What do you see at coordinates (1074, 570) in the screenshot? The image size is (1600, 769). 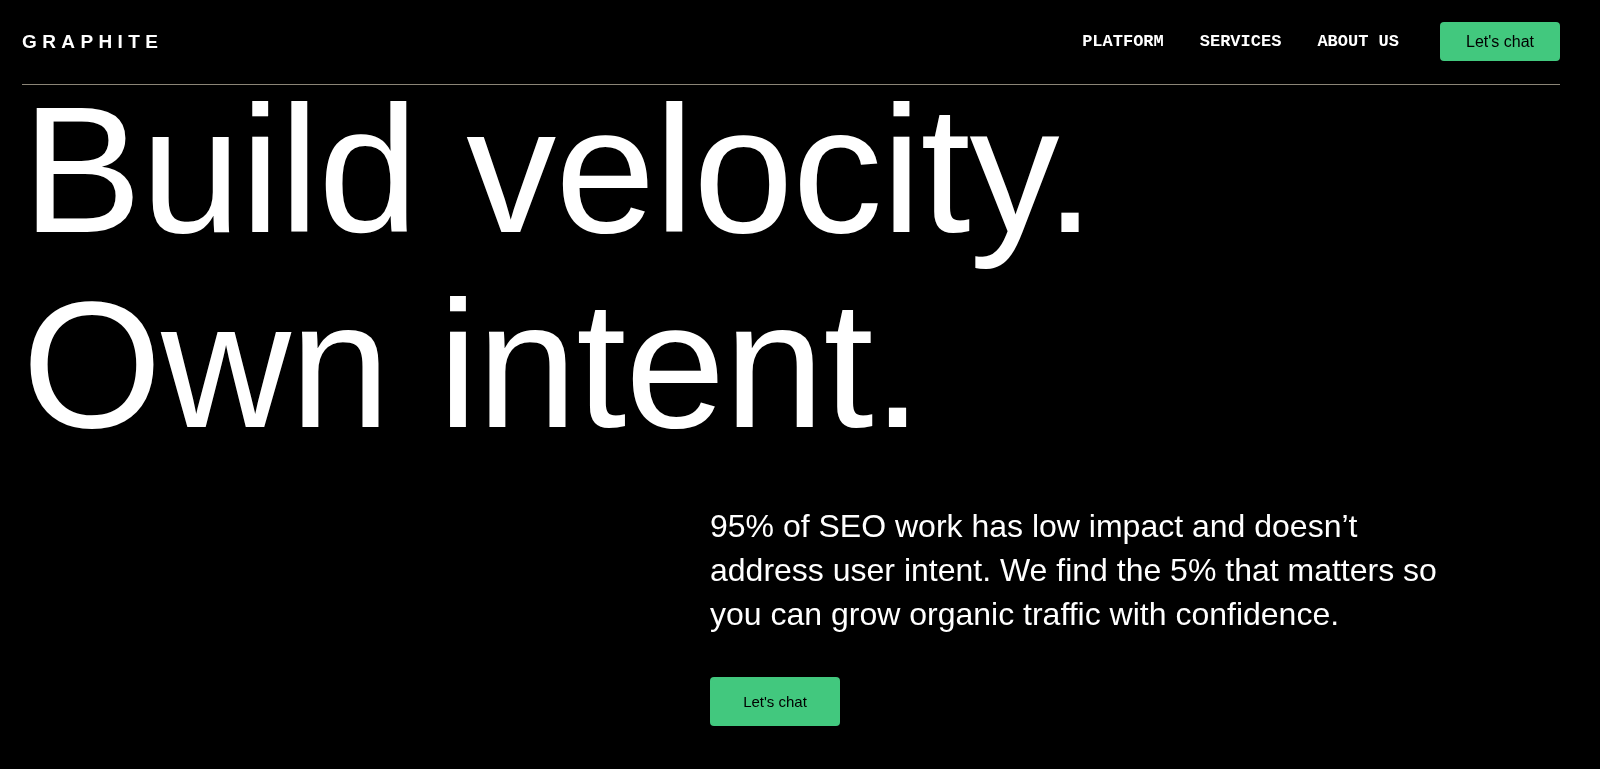 I see `hero-description: 95% of SEO work has low impact and doesn’t address user intent. We find the 5% that matters so you can grow organic traffic with confidence.` at bounding box center [1074, 570].